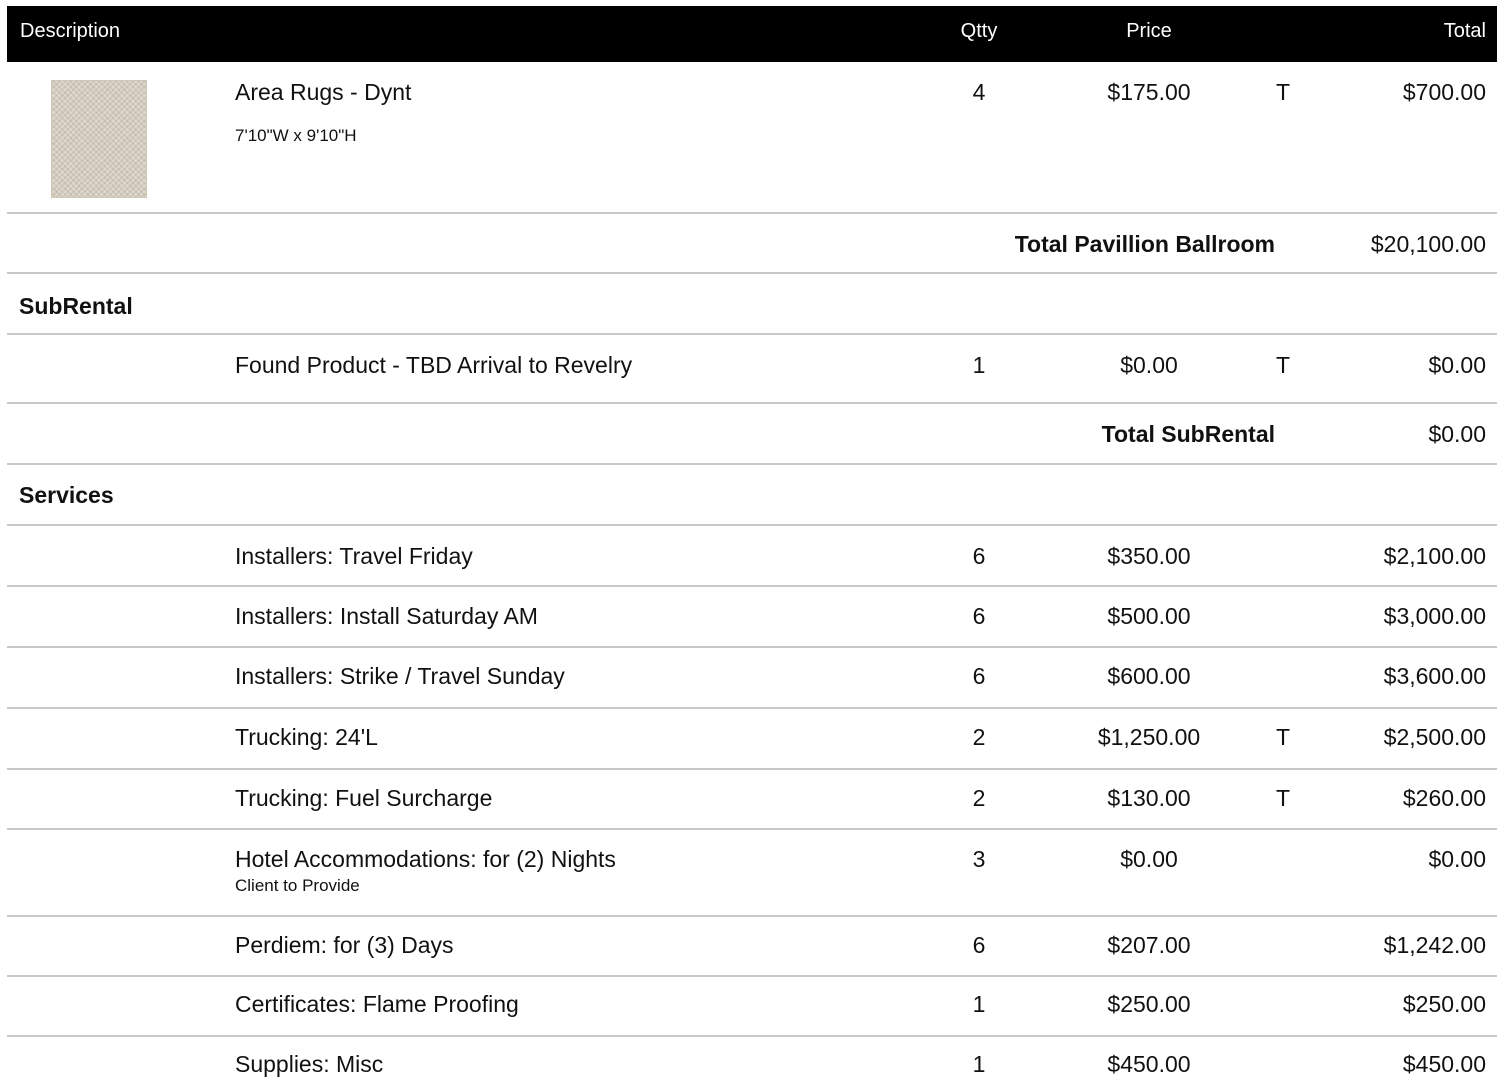 This screenshot has width=1504, height=1089. I want to click on header-price: Price, so click(1149, 31).